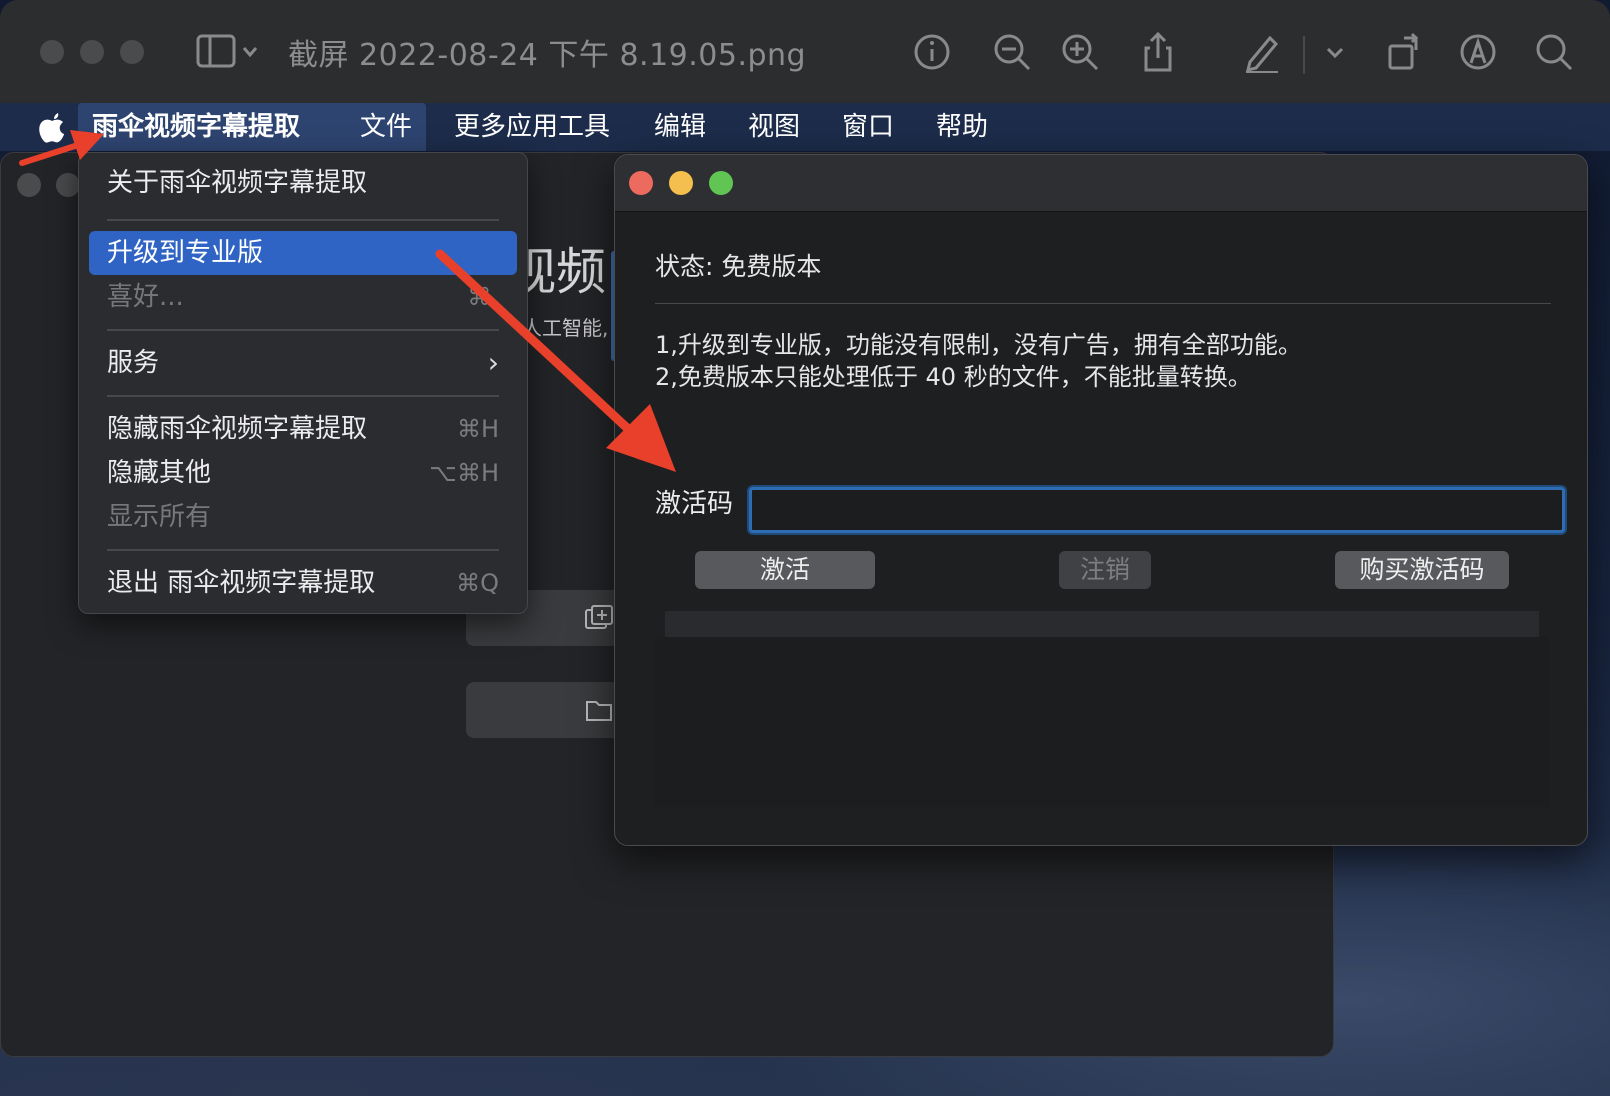 Image resolution: width=1610 pixels, height=1096 pixels. What do you see at coordinates (229, 52) in the screenshot?
I see `sidebar-toggle-icon` at bounding box center [229, 52].